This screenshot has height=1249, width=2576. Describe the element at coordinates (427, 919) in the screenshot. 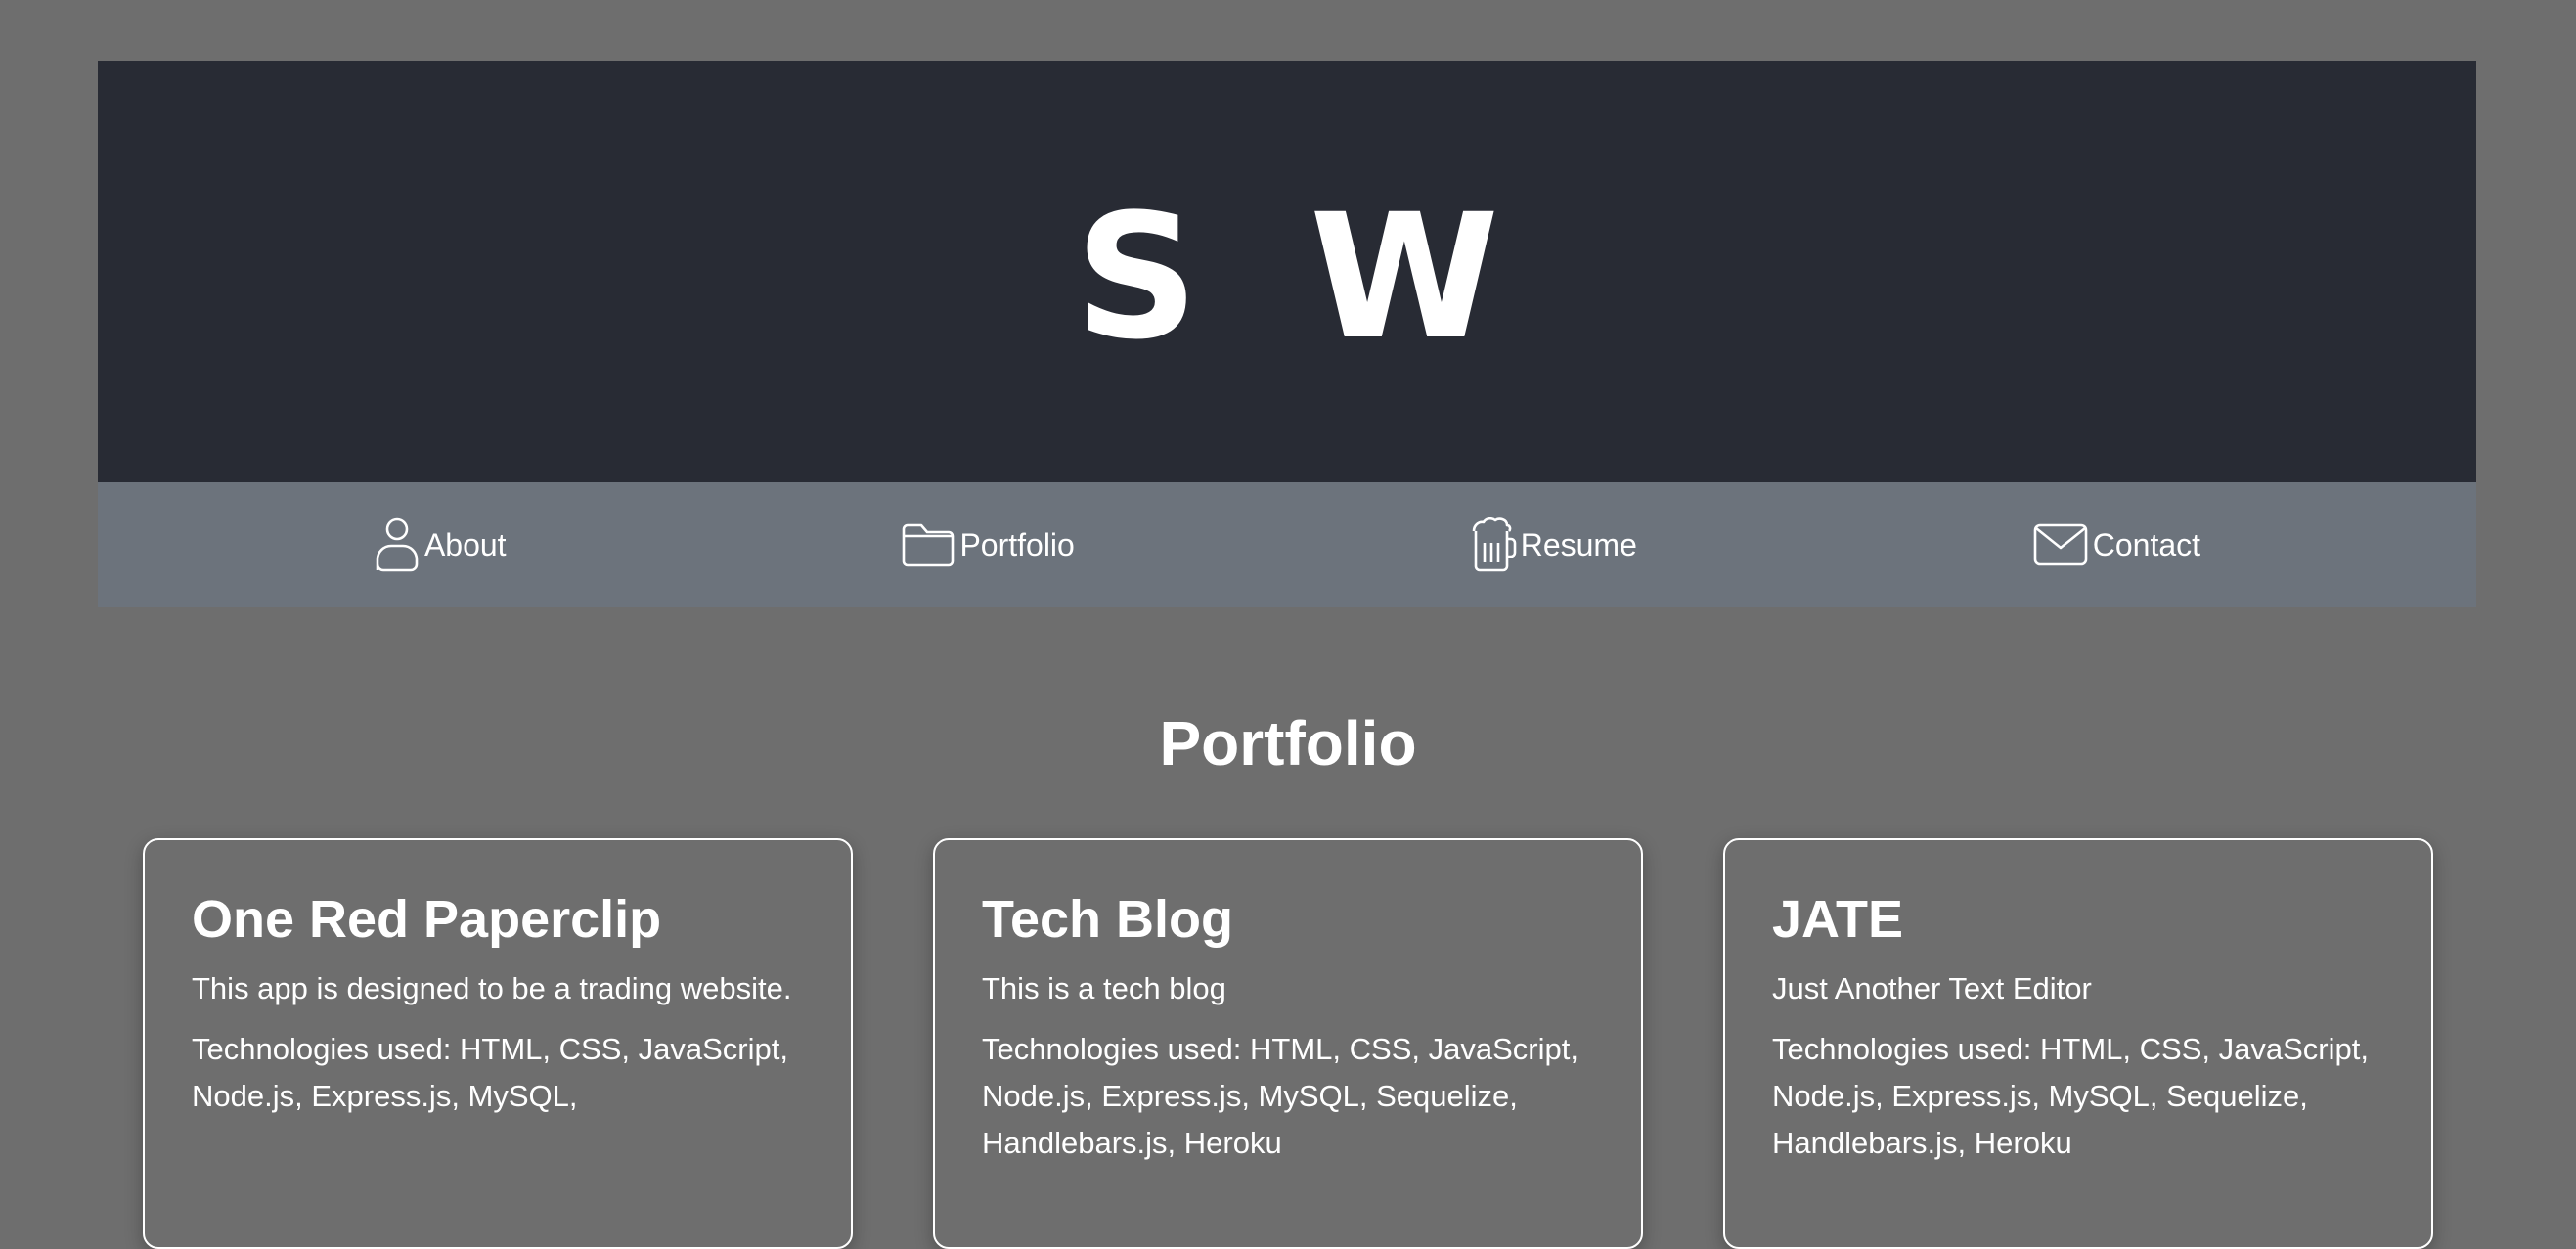

I see `project-title: One Red Paperclip` at that location.